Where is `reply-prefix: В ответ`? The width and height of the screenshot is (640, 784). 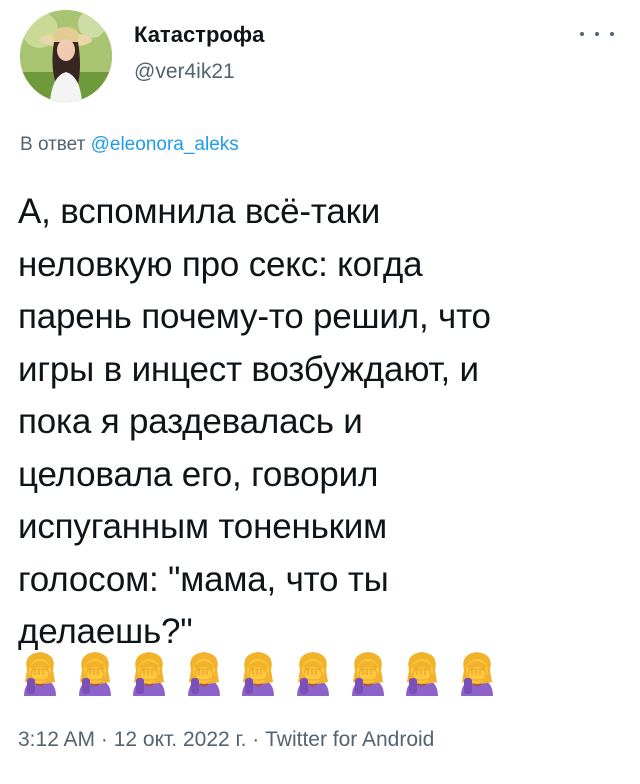 reply-prefix: В ответ is located at coordinates (53, 144).